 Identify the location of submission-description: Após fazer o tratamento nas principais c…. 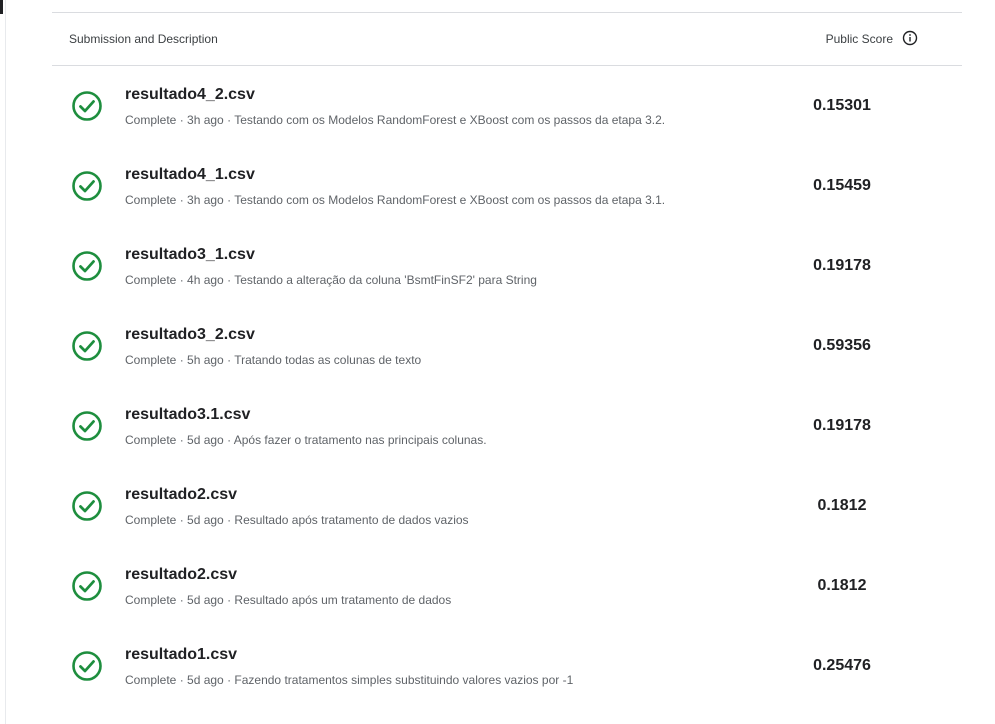
(360, 440).